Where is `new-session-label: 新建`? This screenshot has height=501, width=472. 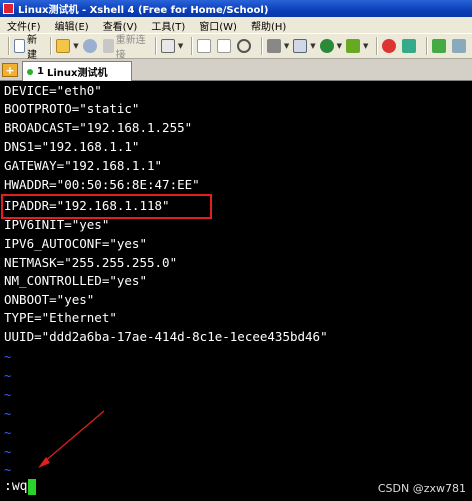
new-session-label: 新建 is located at coordinates (32, 48).